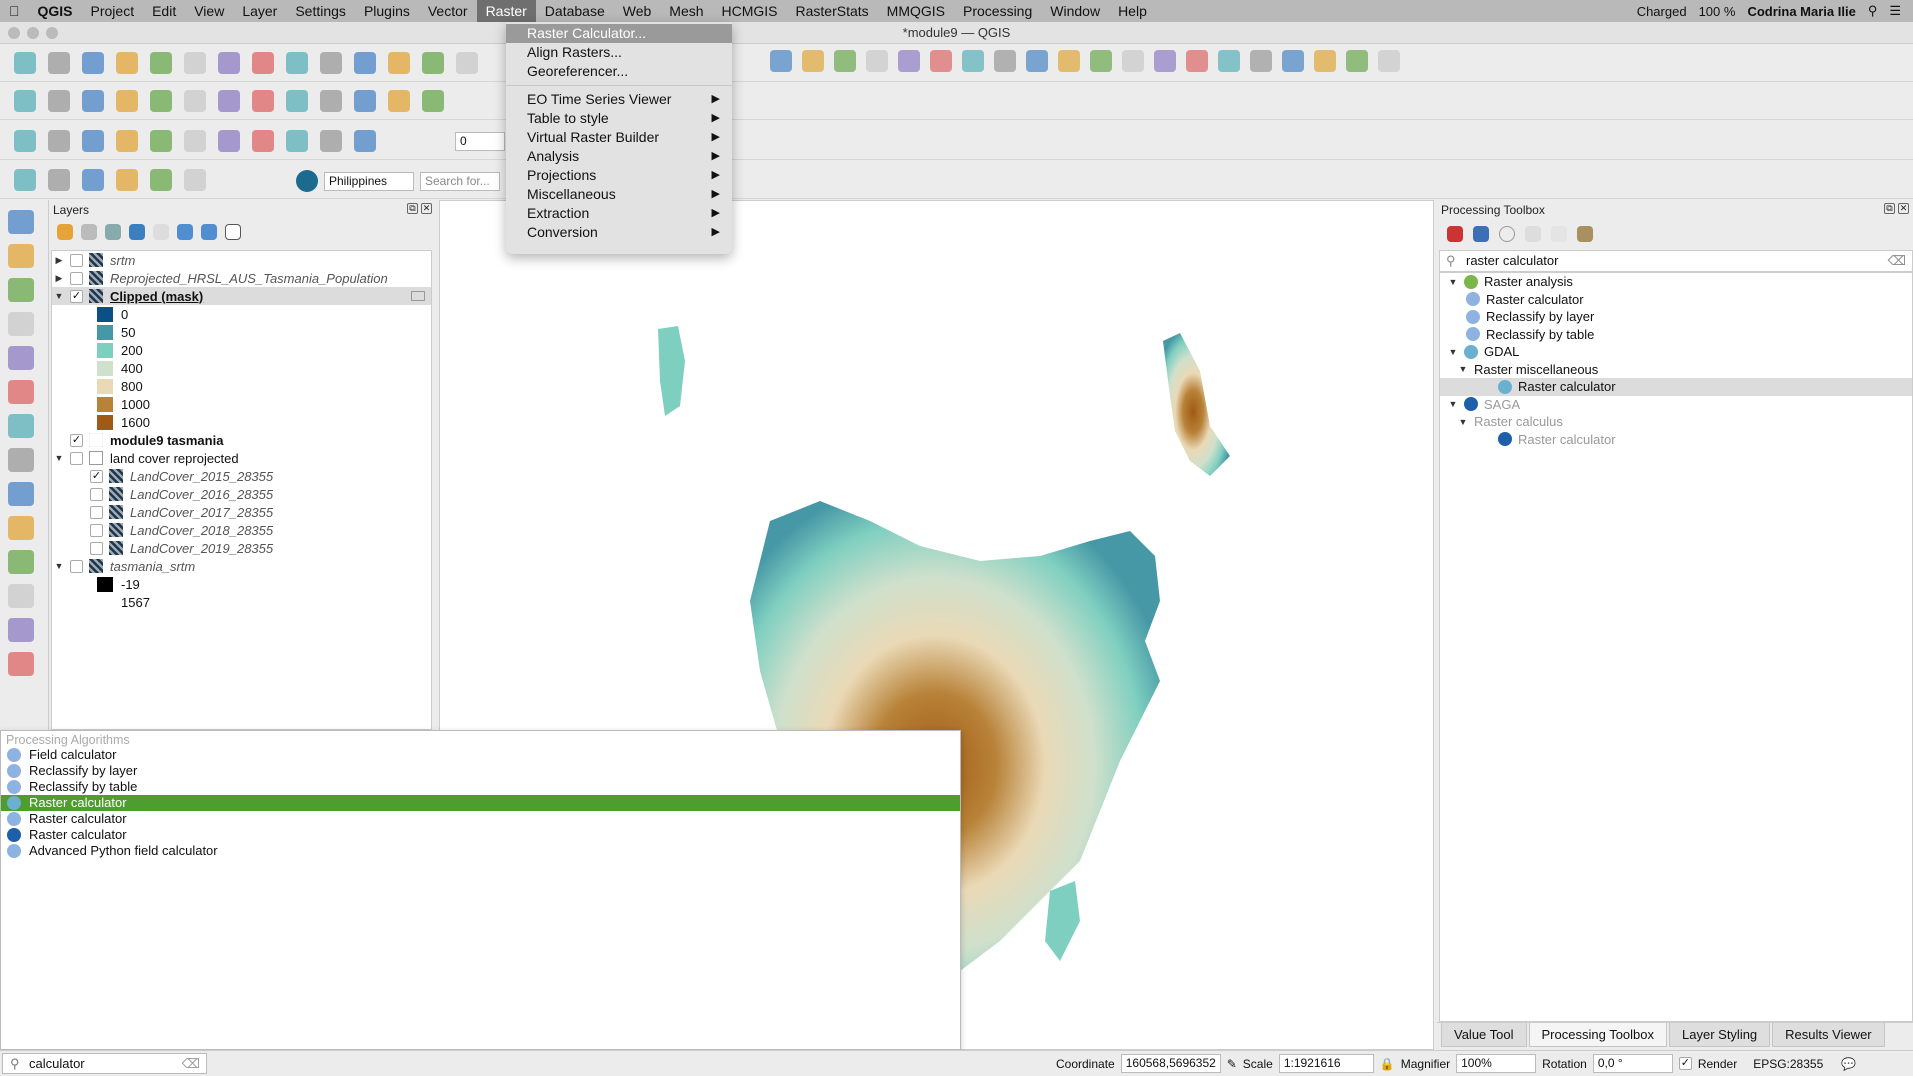 Image resolution: width=1913 pixels, height=1076 pixels. I want to click on layer-item: LandCover_2017_28355, so click(241, 512).